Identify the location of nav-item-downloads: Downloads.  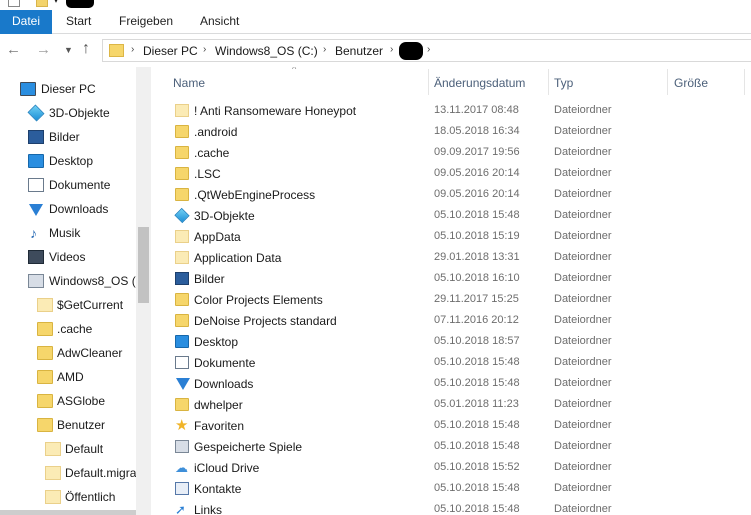
(68, 209).